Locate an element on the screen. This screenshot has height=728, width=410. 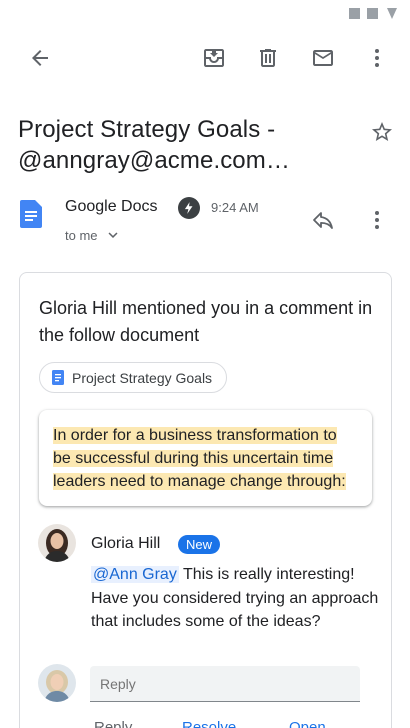
mark-unread-button is located at coordinates (323, 58).